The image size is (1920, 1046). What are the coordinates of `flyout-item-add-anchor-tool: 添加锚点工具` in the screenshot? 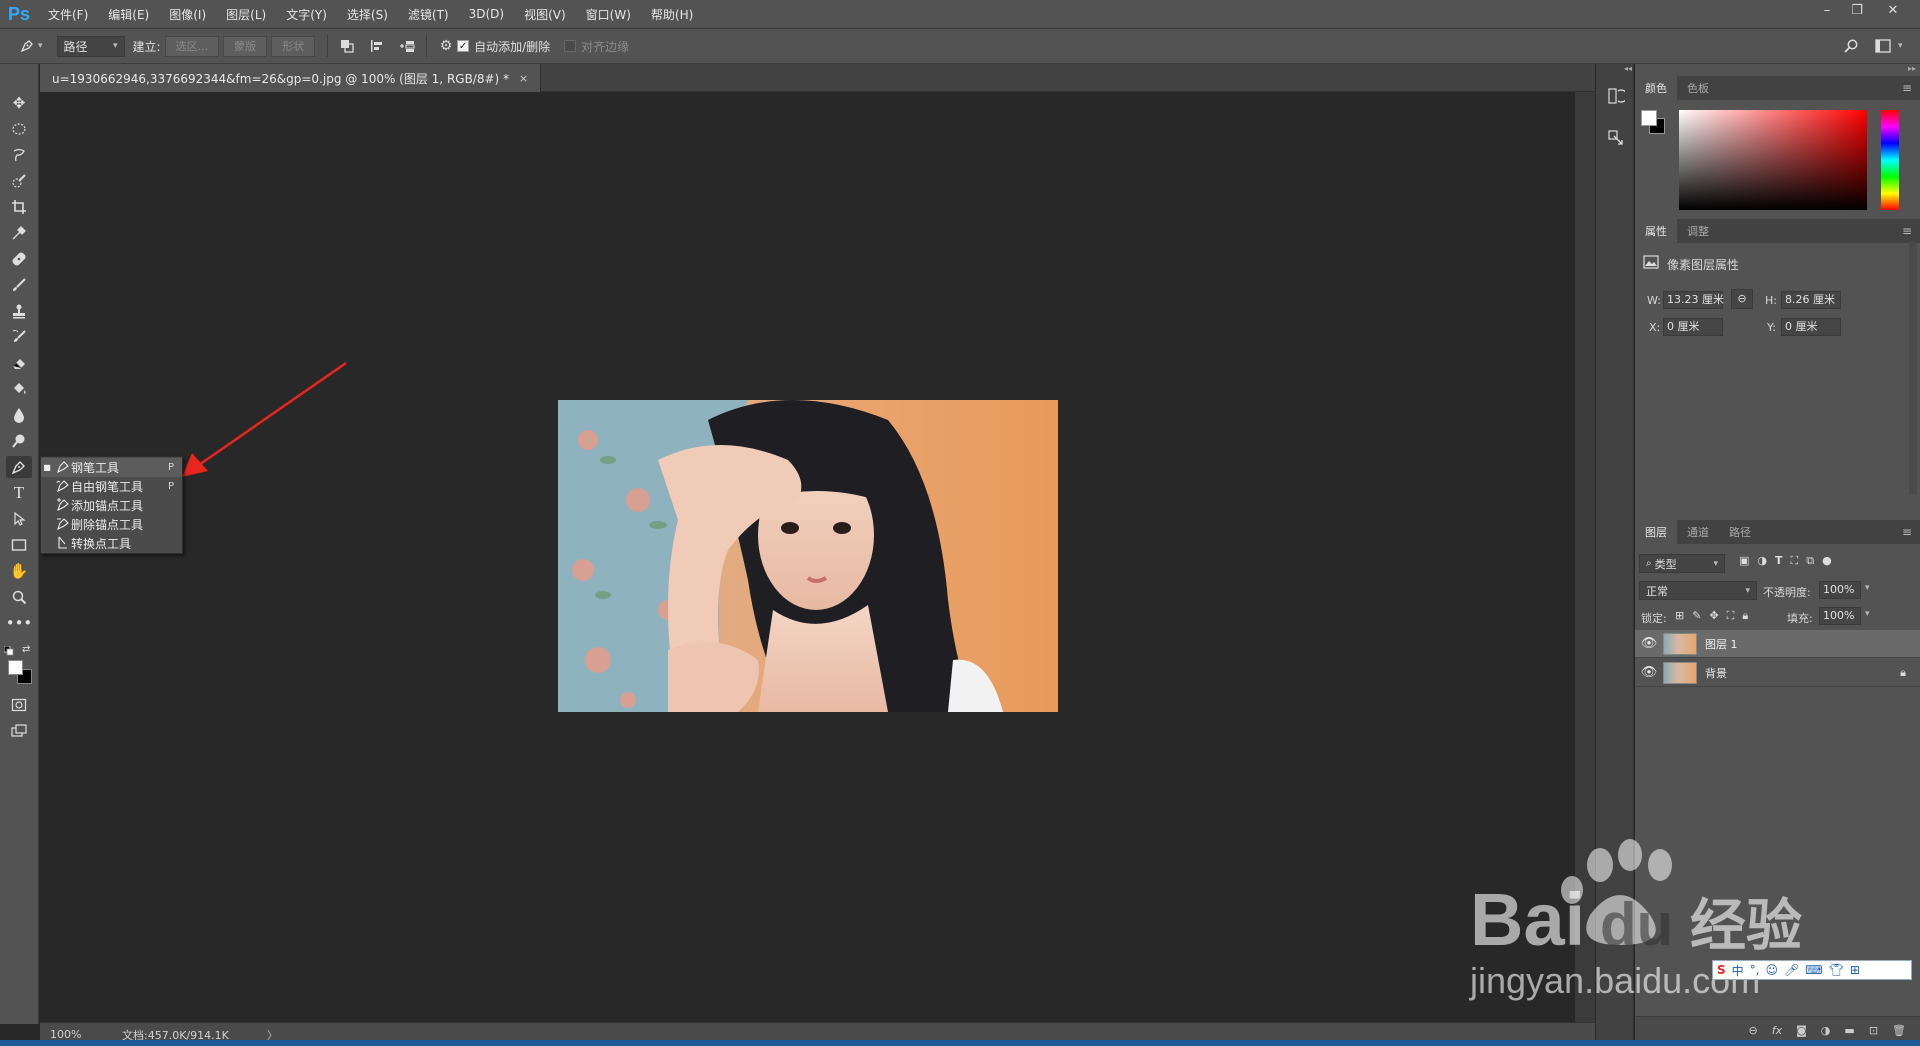 It's located at (111, 505).